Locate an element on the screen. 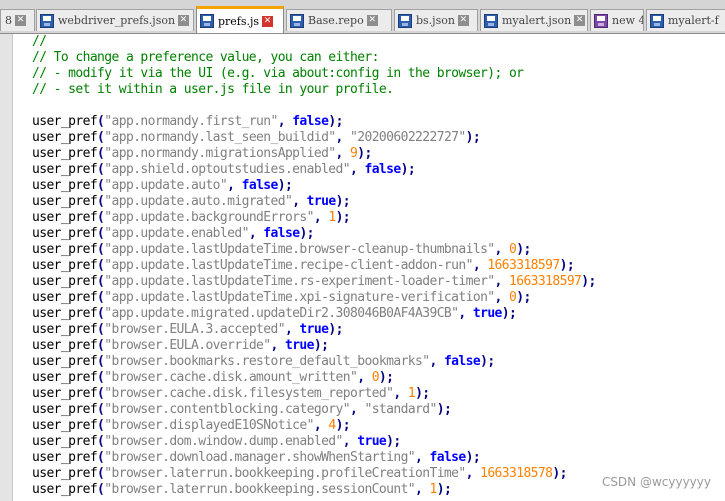 Image resolution: width=725 pixels, height=501 pixels. pref-key: "browser.EULA.override" is located at coordinates (187, 345).